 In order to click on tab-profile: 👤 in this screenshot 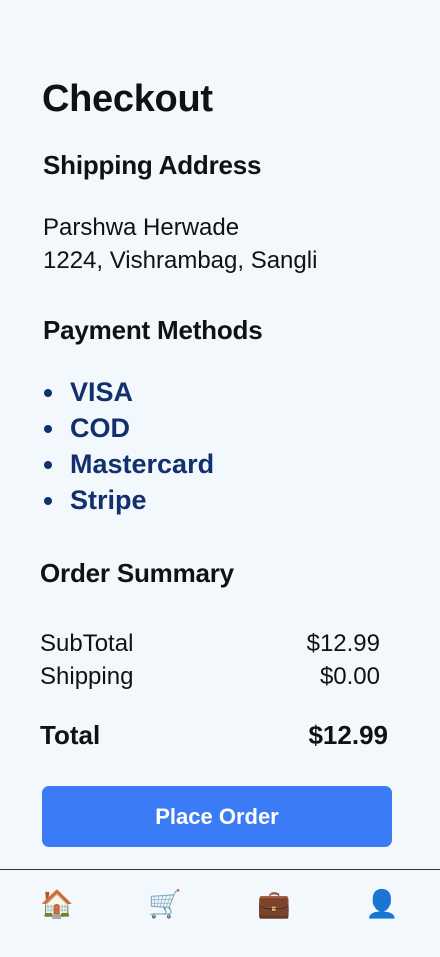, I will do `click(382, 904)`.